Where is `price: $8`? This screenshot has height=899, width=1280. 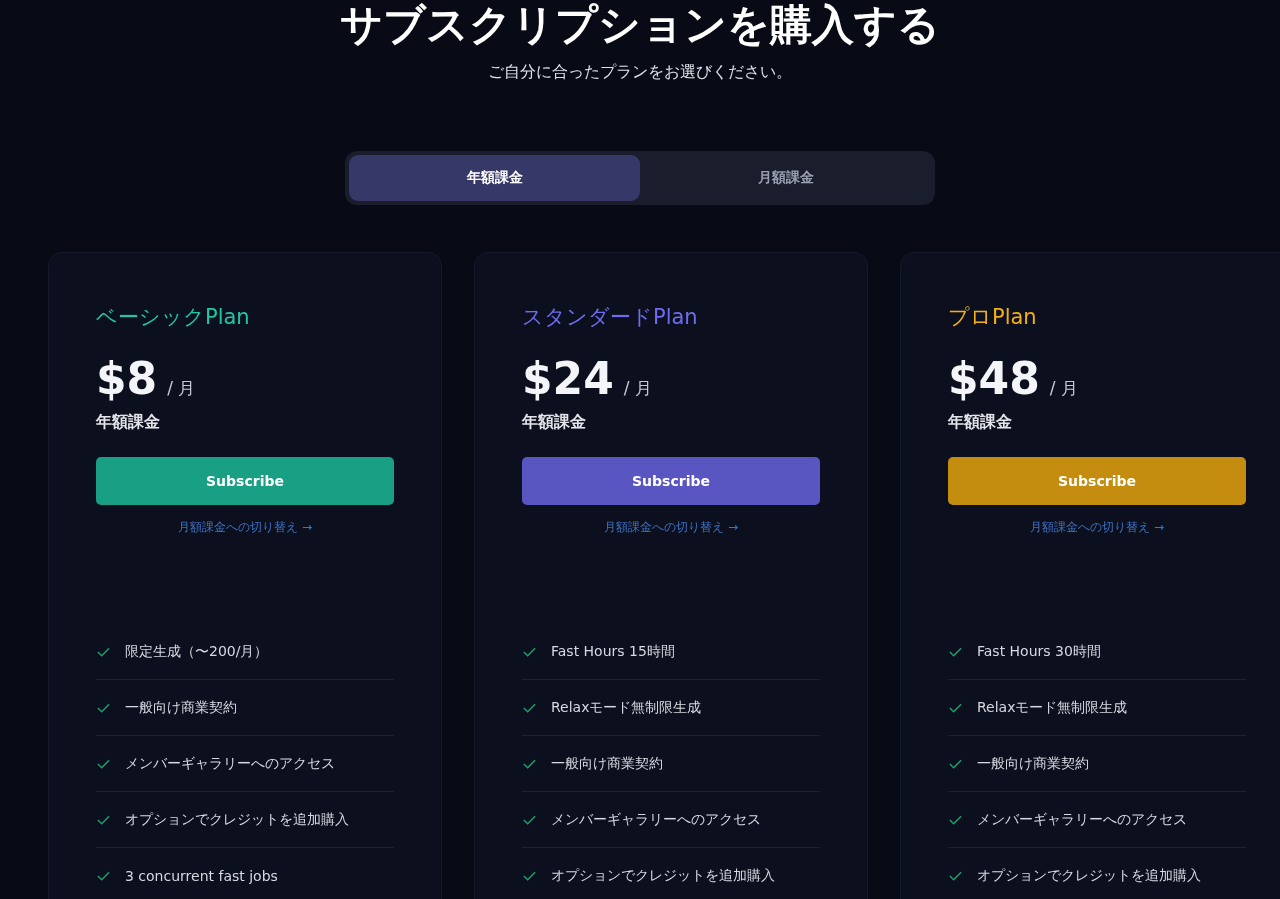 price: $8 is located at coordinates (127, 378).